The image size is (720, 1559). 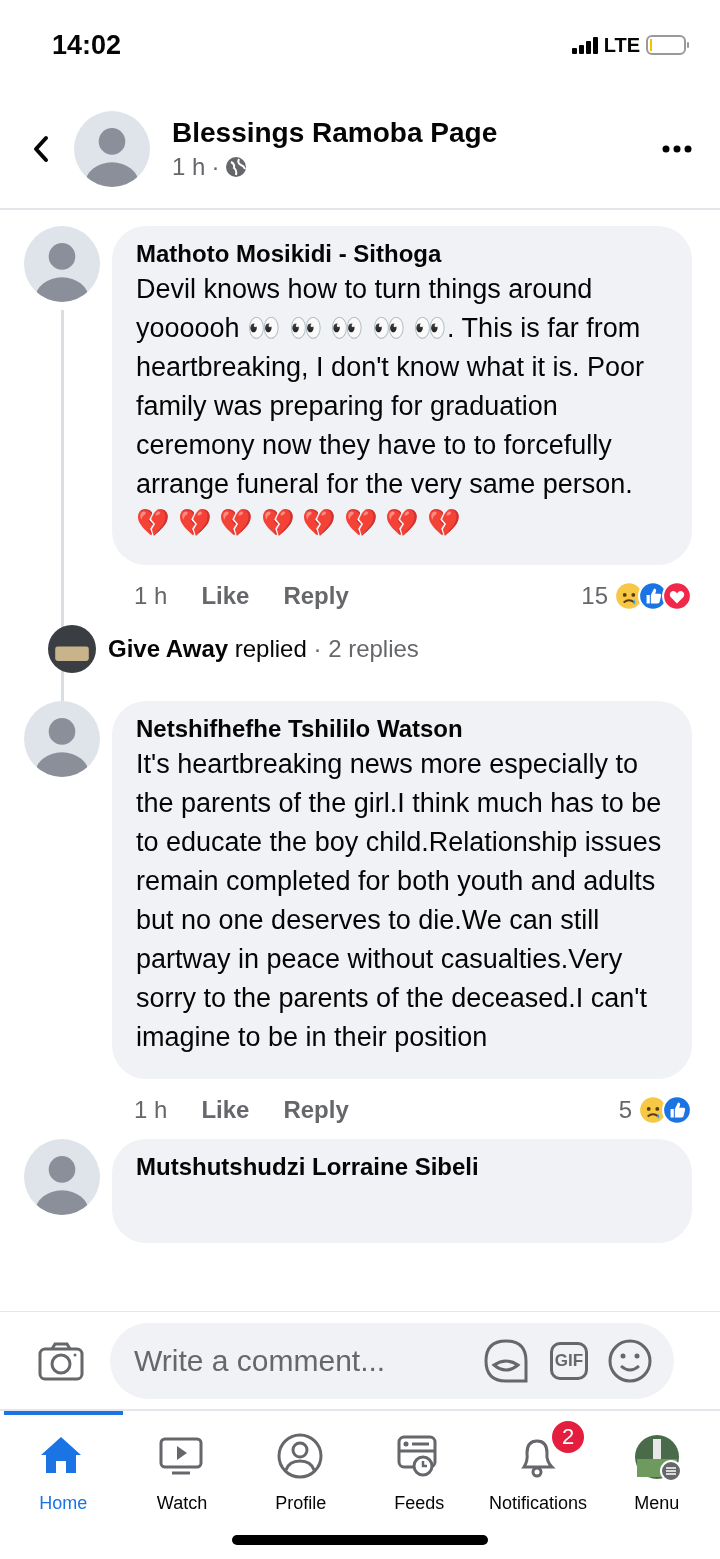 I want to click on nav-tab: Menu, so click(x=657, y=1462).